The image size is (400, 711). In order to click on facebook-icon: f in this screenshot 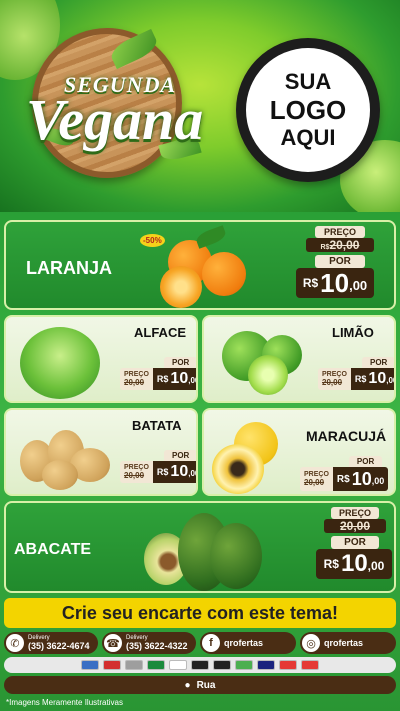, I will do `click(211, 643)`.